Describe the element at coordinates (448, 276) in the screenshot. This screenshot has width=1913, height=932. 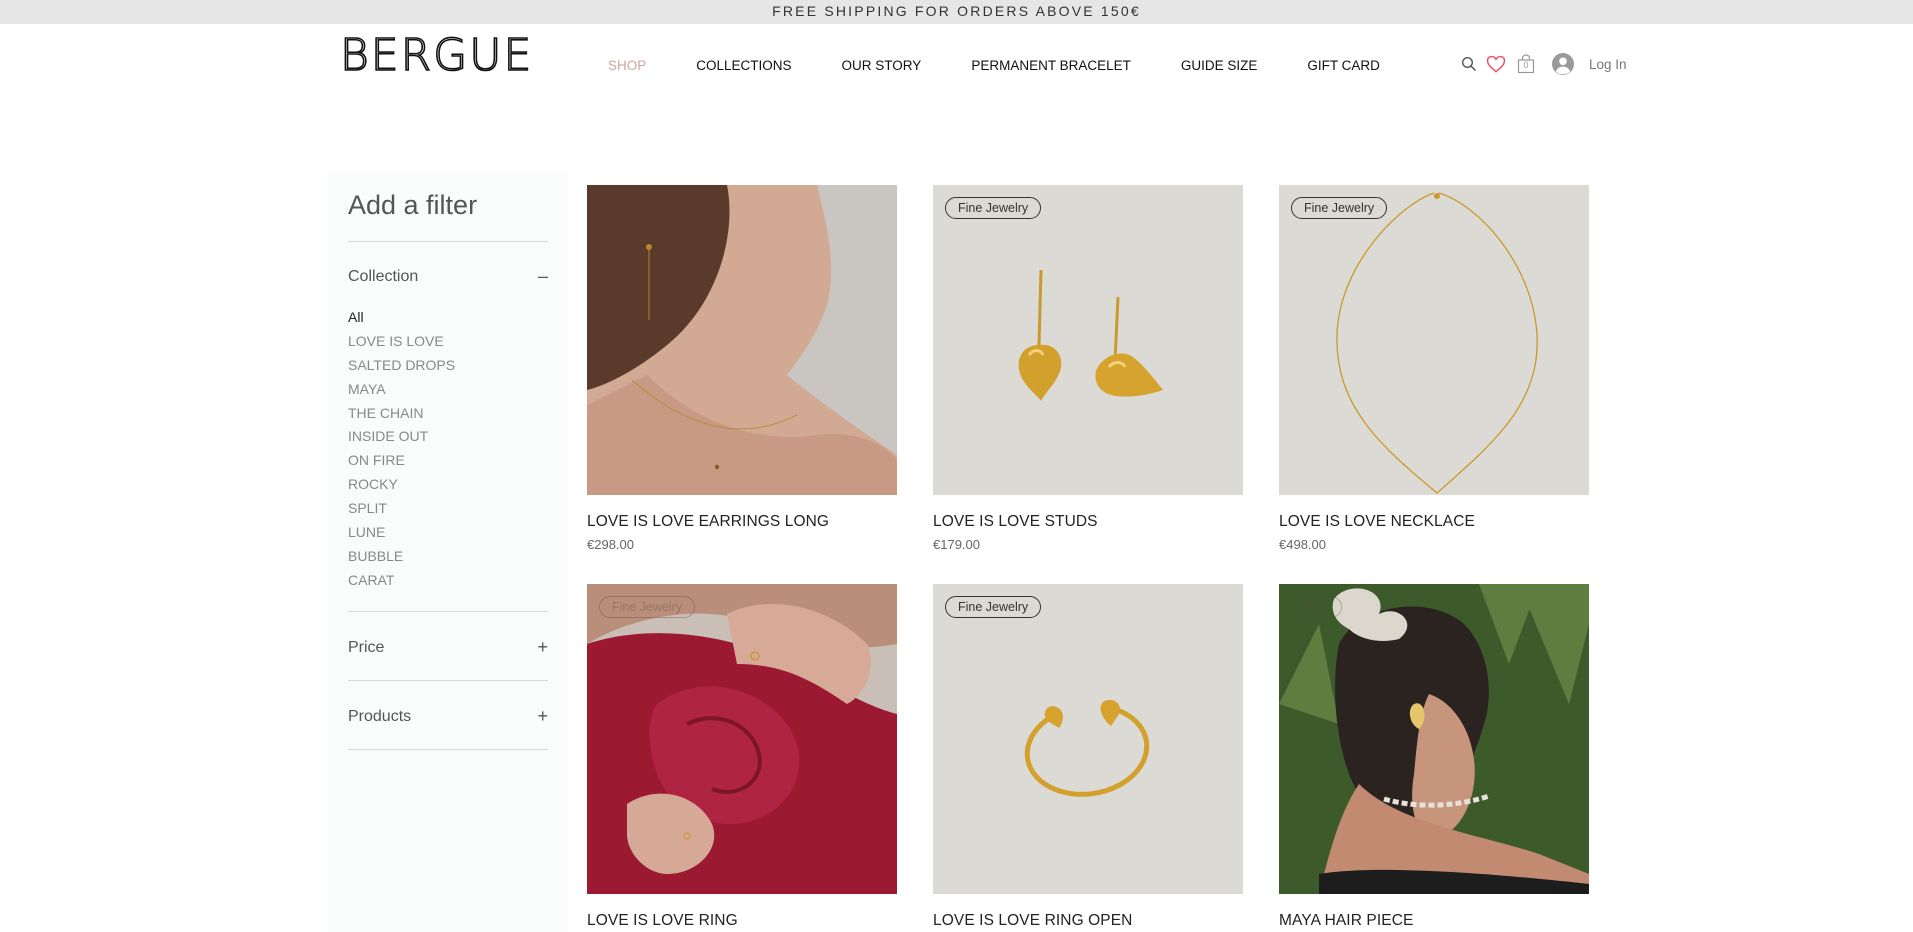
I see `collection-filter-toggle: Collection –` at that location.